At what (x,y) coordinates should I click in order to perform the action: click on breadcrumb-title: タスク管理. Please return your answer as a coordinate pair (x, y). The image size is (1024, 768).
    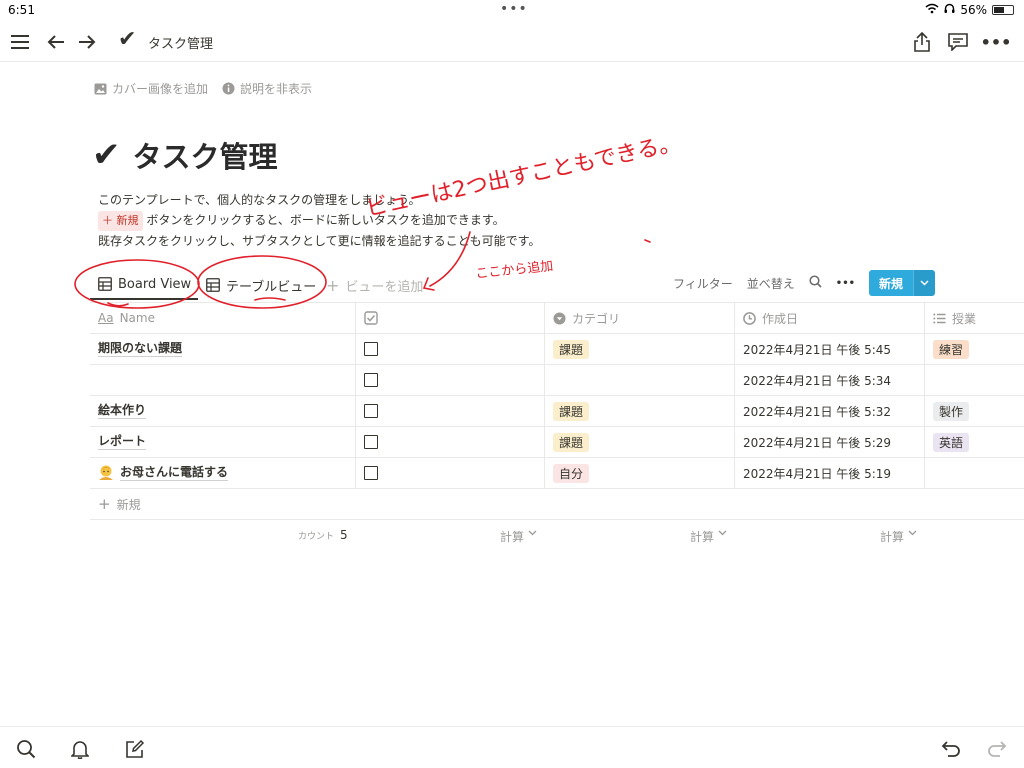
    Looking at the image, I should click on (180, 42).